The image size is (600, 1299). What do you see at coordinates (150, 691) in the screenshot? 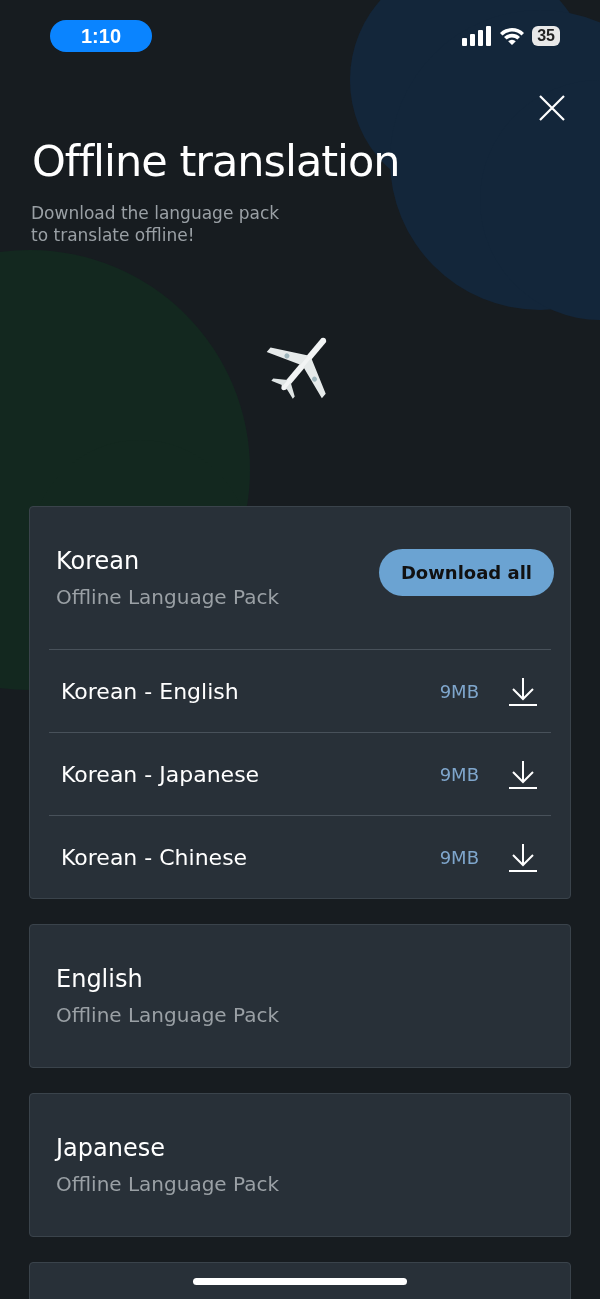
I see `language-pair: Korean - English` at bounding box center [150, 691].